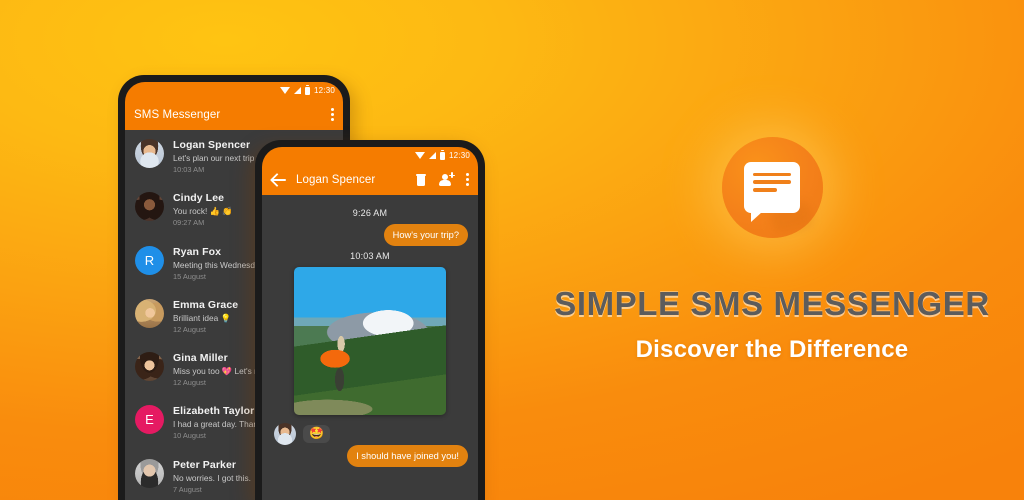 The image size is (1024, 500). What do you see at coordinates (459, 155) in the screenshot?
I see `status-clock-chat: 12:30` at bounding box center [459, 155].